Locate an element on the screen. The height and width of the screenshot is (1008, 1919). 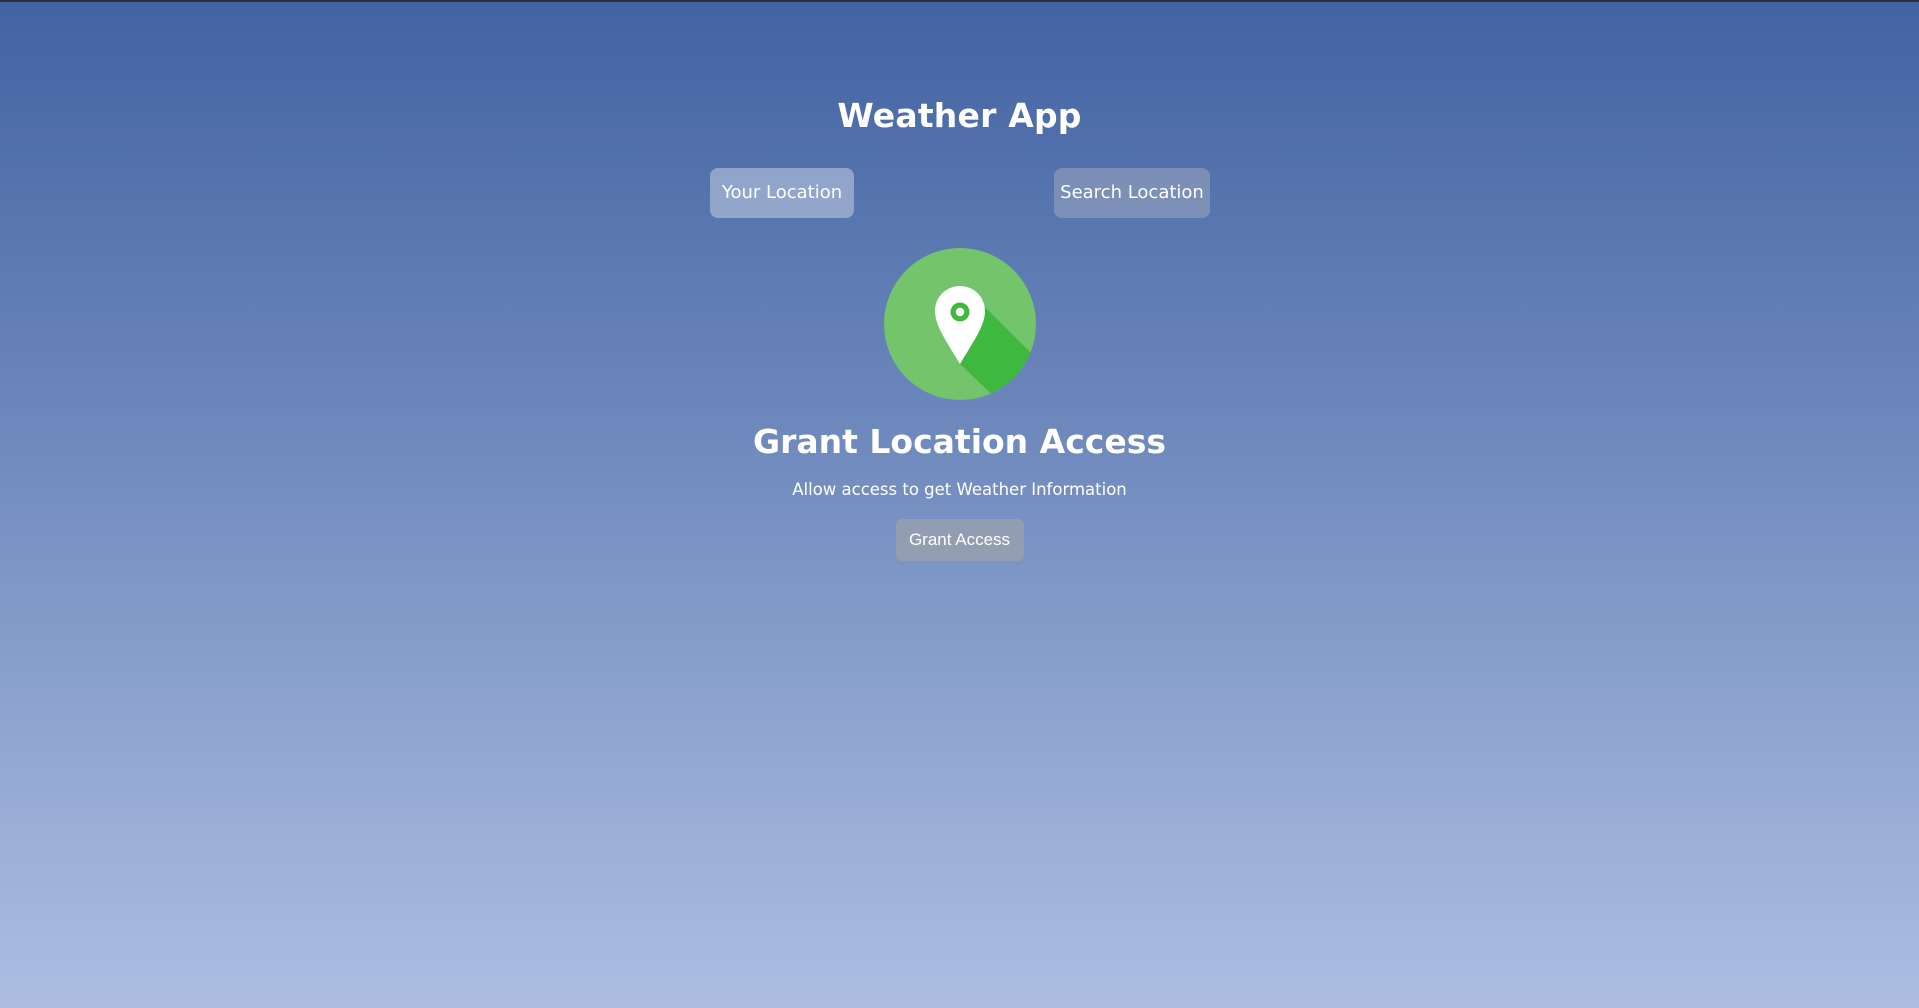
grant-heading: Grant Location Access is located at coordinates (959, 441).